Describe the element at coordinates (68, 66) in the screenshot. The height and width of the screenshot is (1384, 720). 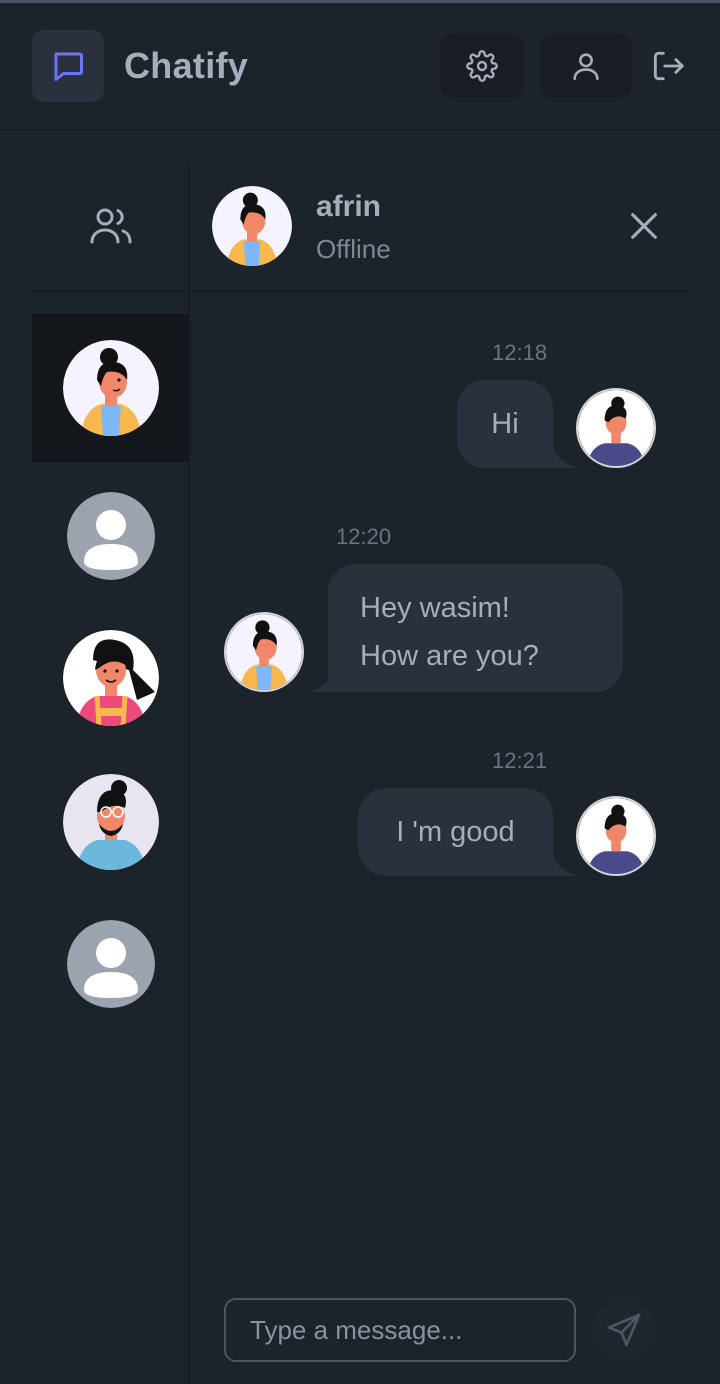
I see `chat-bubble-icon` at that location.